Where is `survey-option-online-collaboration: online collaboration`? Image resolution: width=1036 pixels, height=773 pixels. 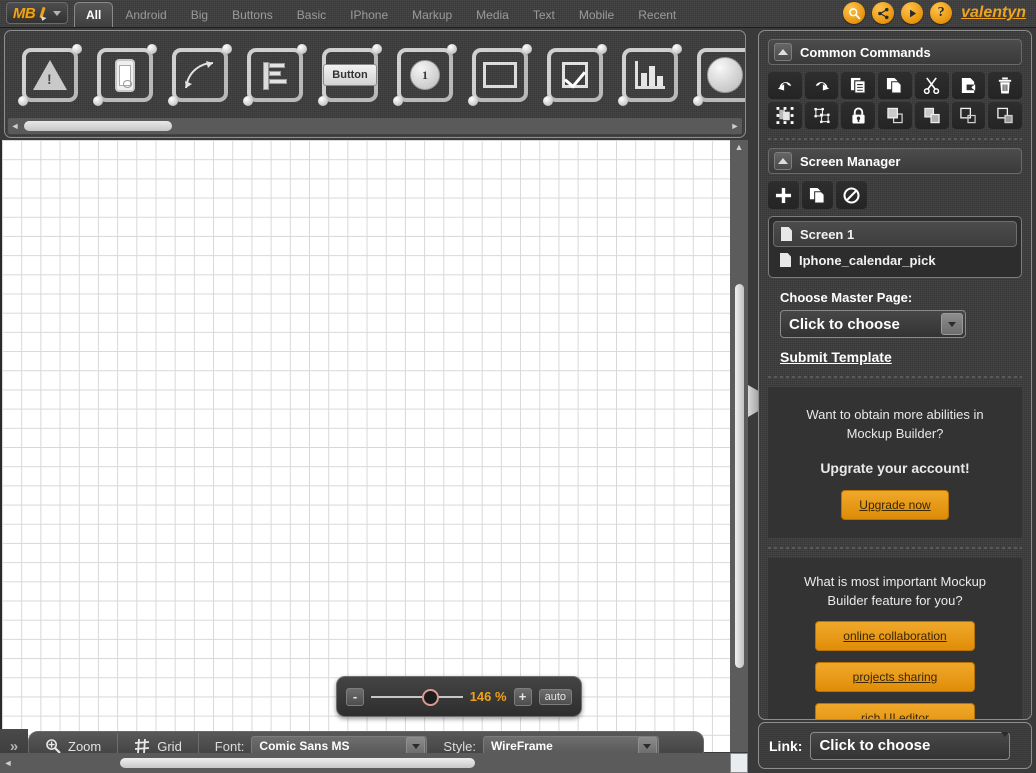 survey-option-online-collaboration: online collaboration is located at coordinates (895, 636).